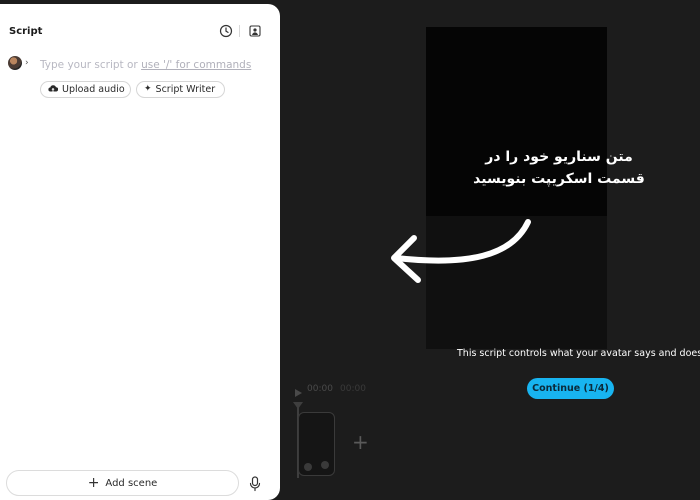 The width and height of the screenshot is (700, 500). I want to click on scene-thumbnail, so click(316, 444).